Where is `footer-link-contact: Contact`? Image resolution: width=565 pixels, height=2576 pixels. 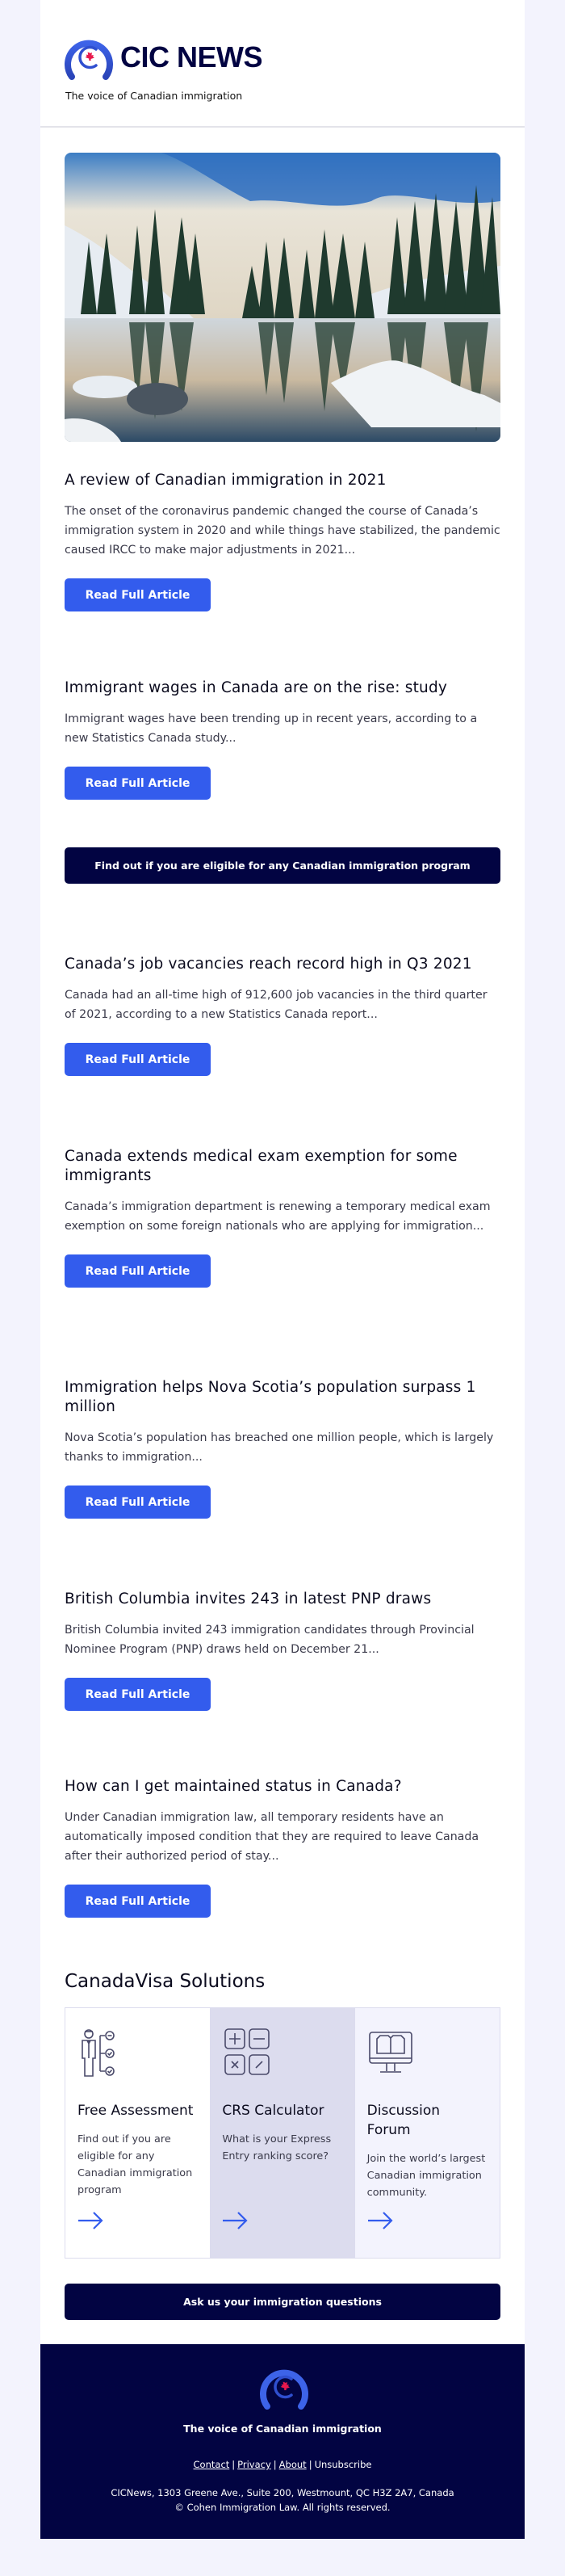
footer-link-contact: Contact is located at coordinates (212, 2464).